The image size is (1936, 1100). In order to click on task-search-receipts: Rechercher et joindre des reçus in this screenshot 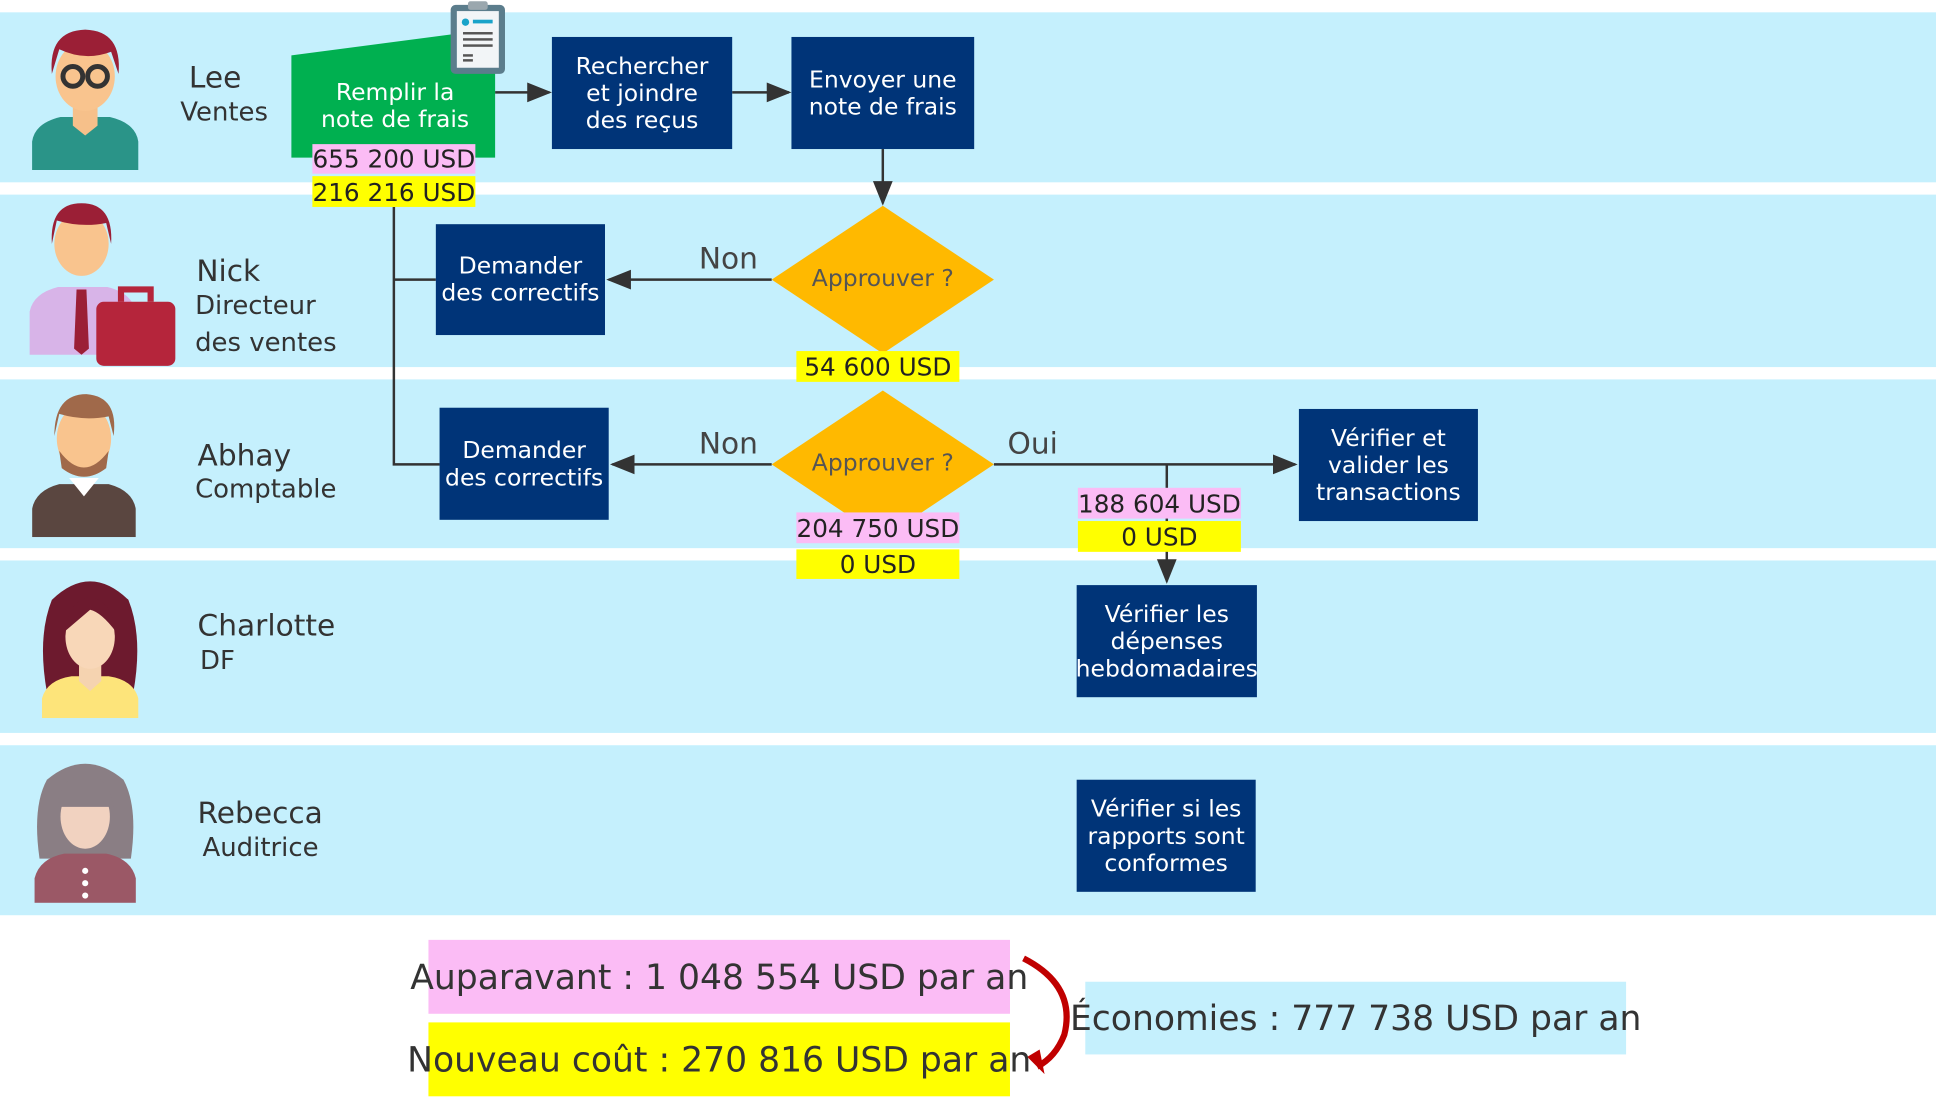, I will do `click(642, 93)`.